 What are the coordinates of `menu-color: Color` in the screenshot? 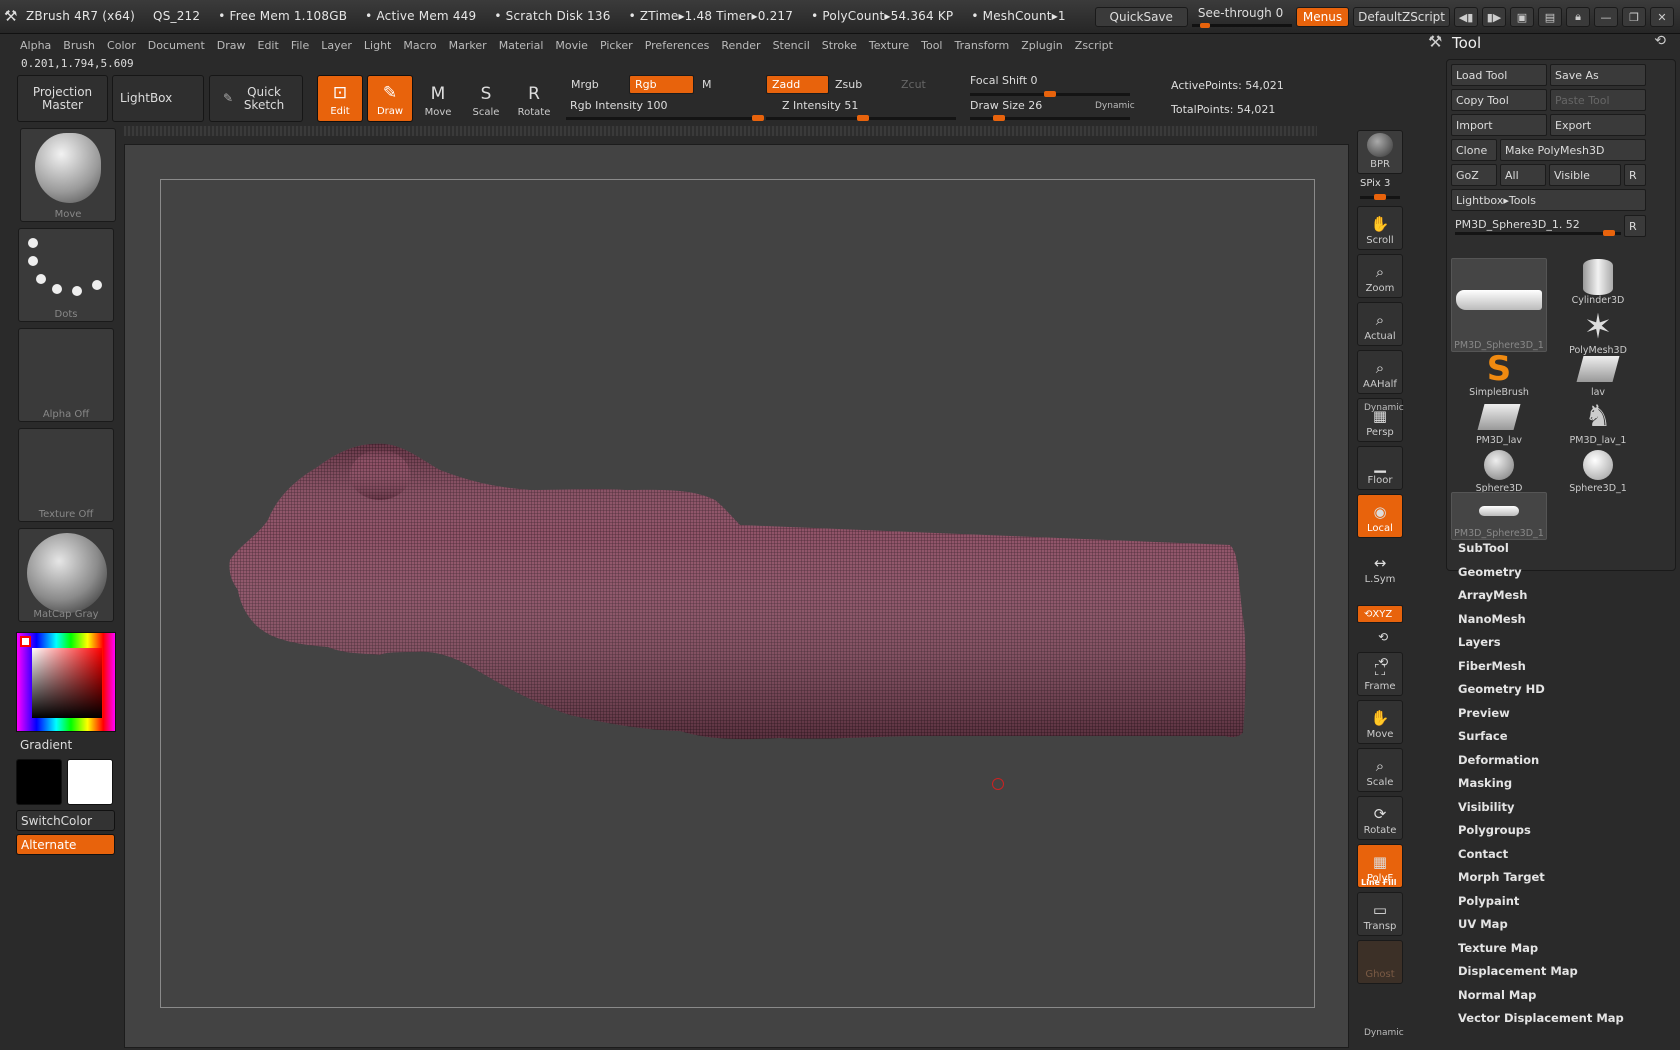 It's located at (121, 45).